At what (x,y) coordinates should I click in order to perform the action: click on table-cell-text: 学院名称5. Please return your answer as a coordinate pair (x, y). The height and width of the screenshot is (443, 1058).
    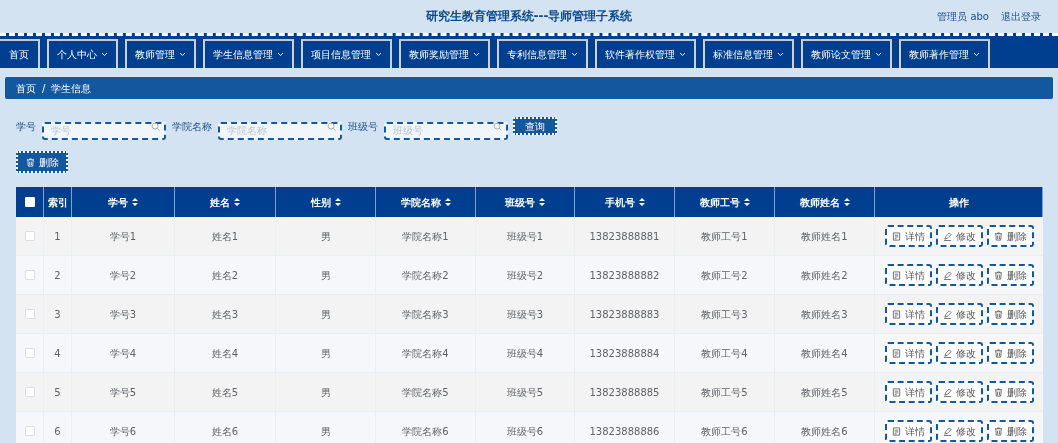
    Looking at the image, I should click on (425, 392).